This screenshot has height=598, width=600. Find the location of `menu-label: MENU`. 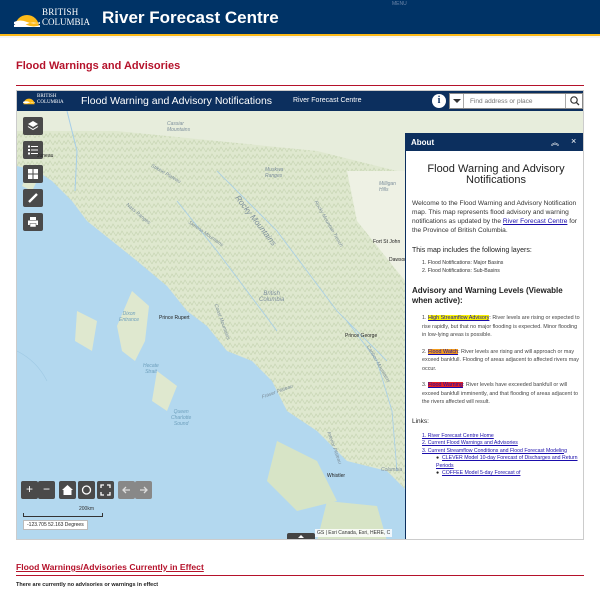

menu-label: MENU is located at coordinates (399, 4).